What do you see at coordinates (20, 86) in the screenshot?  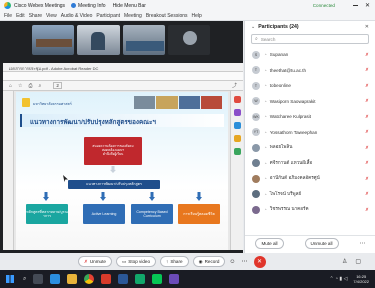 I see `star-icon: ☆` at bounding box center [20, 86].